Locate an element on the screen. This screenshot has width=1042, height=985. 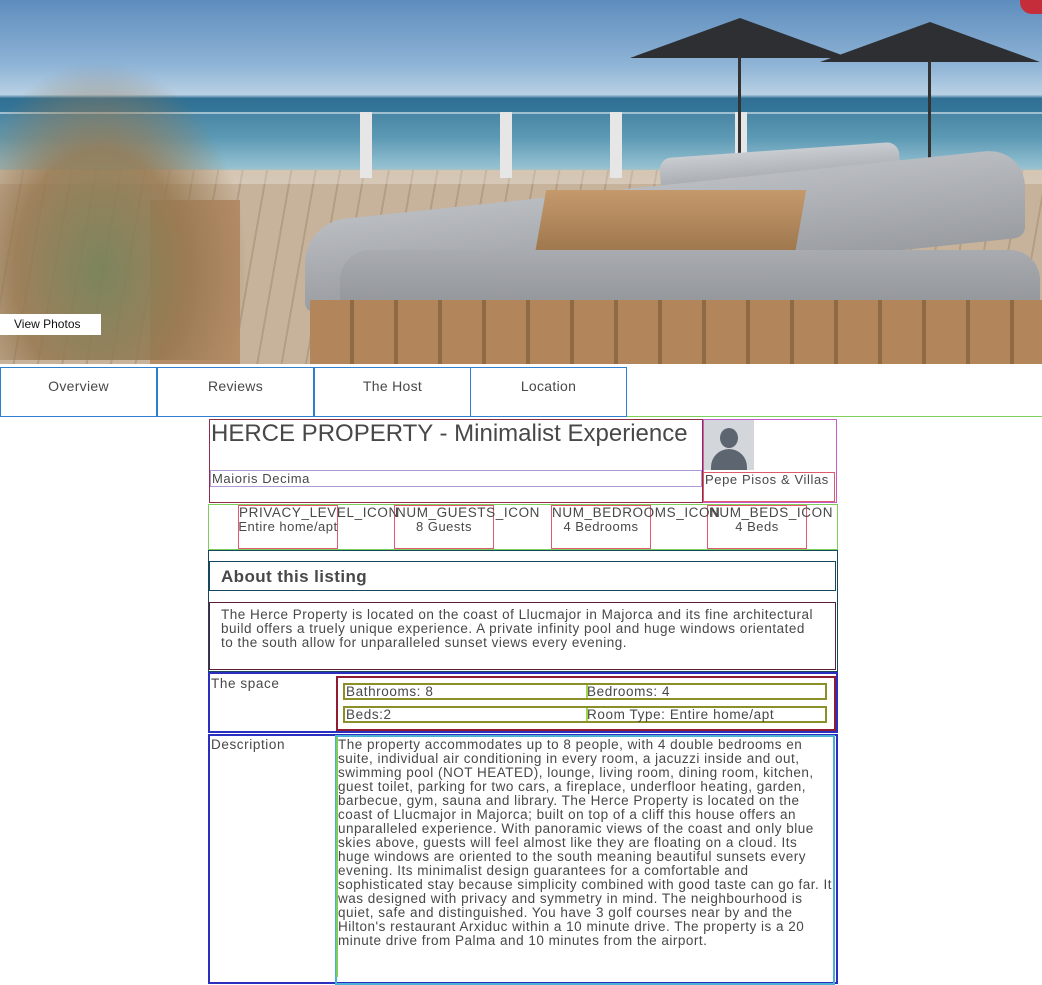
umbrella-pole is located at coordinates (929, 110).